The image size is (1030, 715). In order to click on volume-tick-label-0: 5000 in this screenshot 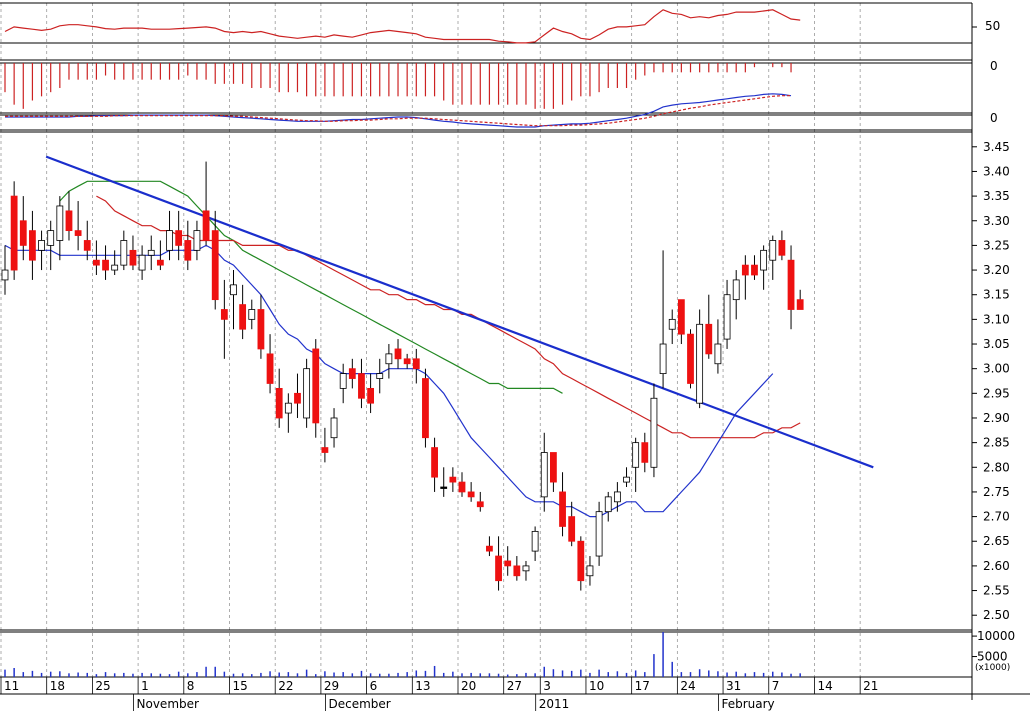, I will do `click(992, 657)`.